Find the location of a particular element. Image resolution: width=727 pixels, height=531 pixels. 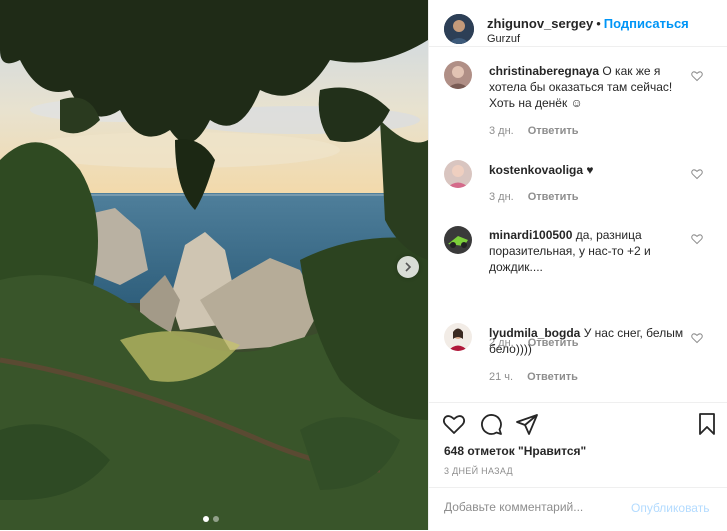

likes-count: 648 отметок "Нравится" is located at coordinates (515, 451).